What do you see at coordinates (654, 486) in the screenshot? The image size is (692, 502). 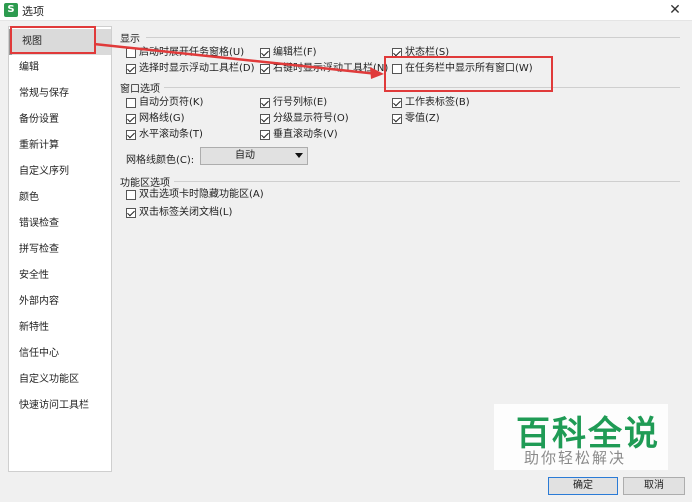 I see `cancel-button: 取消` at bounding box center [654, 486].